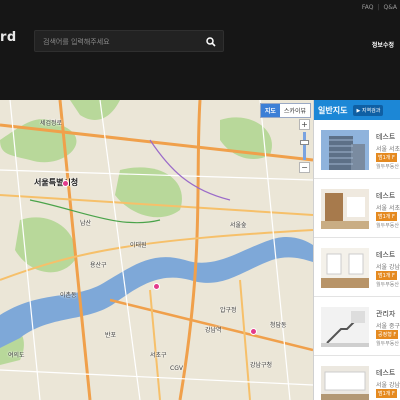 The height and width of the screenshot is (400, 400). Describe the element at coordinates (368, 7) in the screenshot. I see `faq-link: FAQ` at that location.